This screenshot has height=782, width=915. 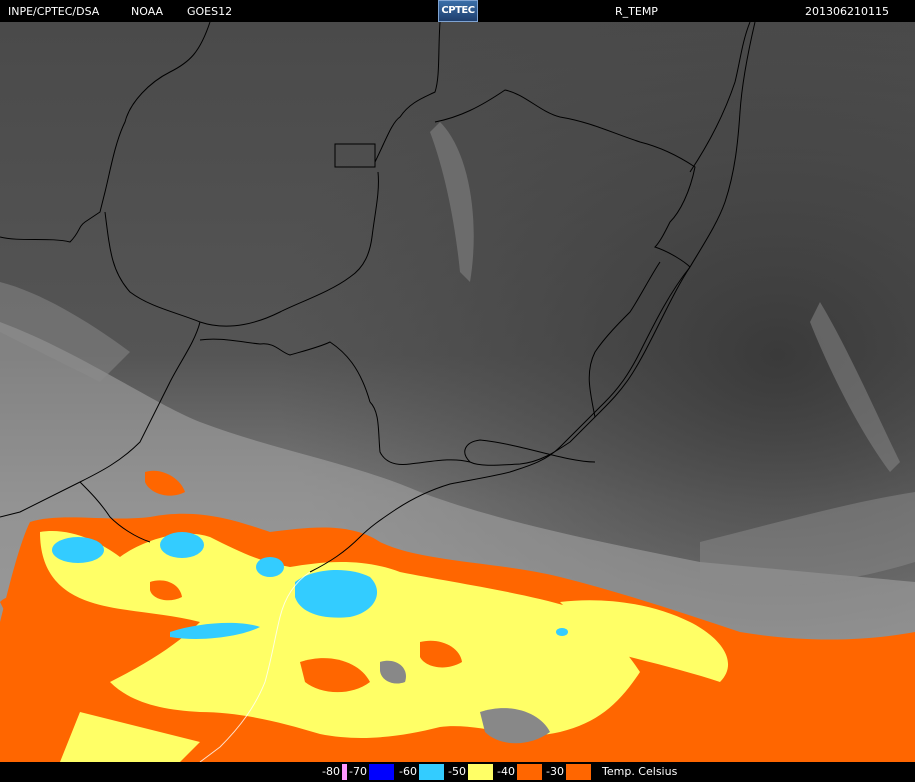 I want to click on legend-value: -80, so click(x=331, y=772).